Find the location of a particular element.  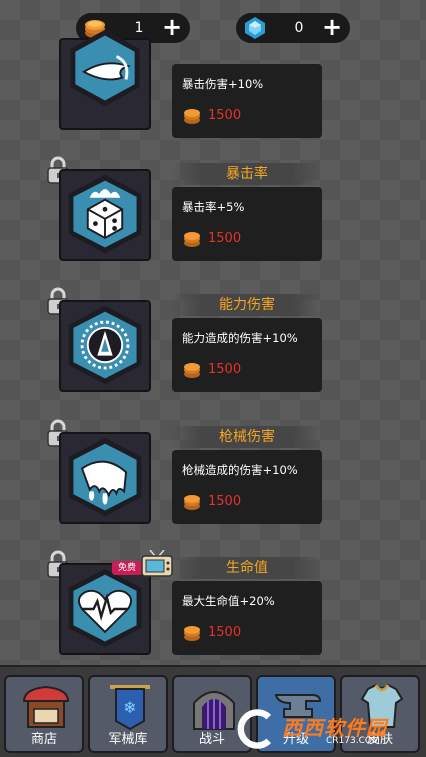

armory-banner-icon: ❄ is located at coordinates (130, 708).